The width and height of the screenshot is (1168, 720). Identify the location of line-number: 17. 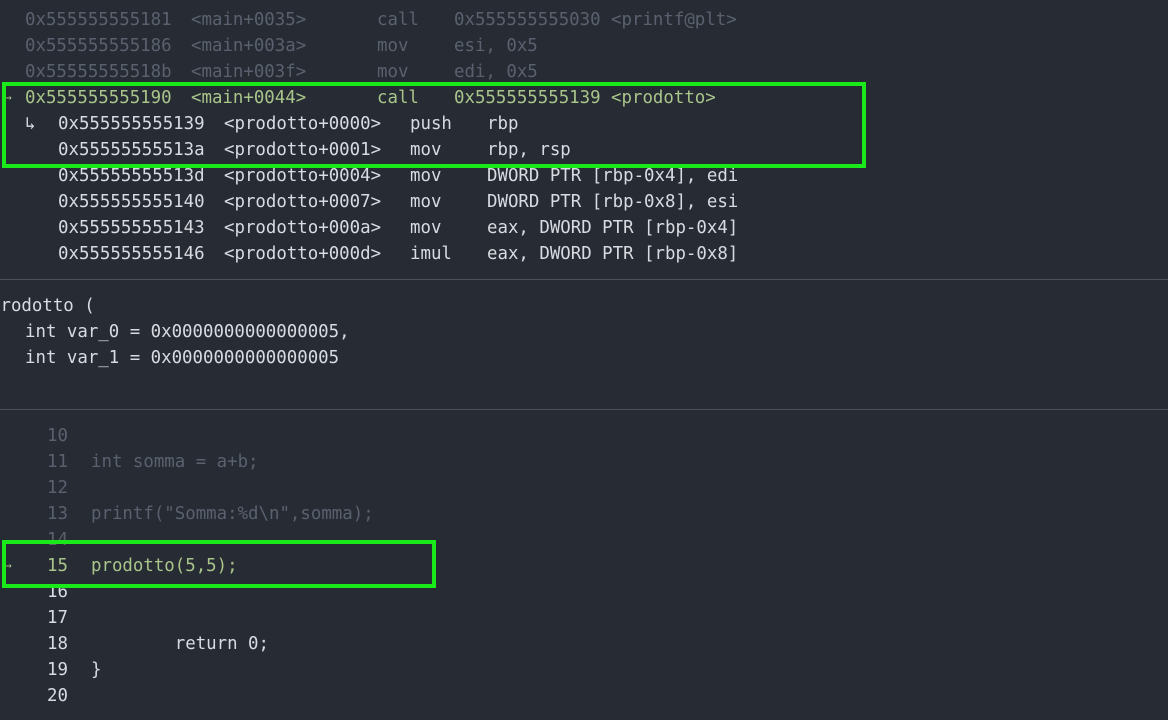
(57, 618).